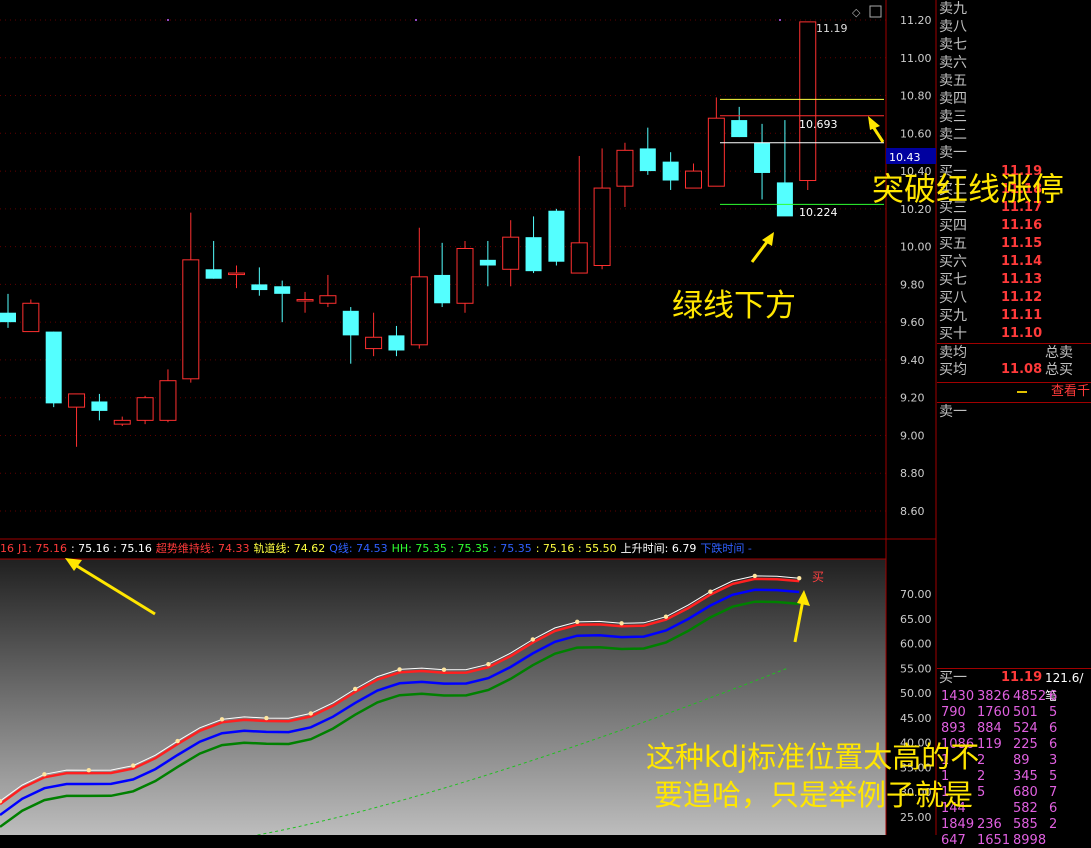 This screenshot has height=848, width=1091. I want to click on below-green-annotation: 绿线下方, so click(734, 306).